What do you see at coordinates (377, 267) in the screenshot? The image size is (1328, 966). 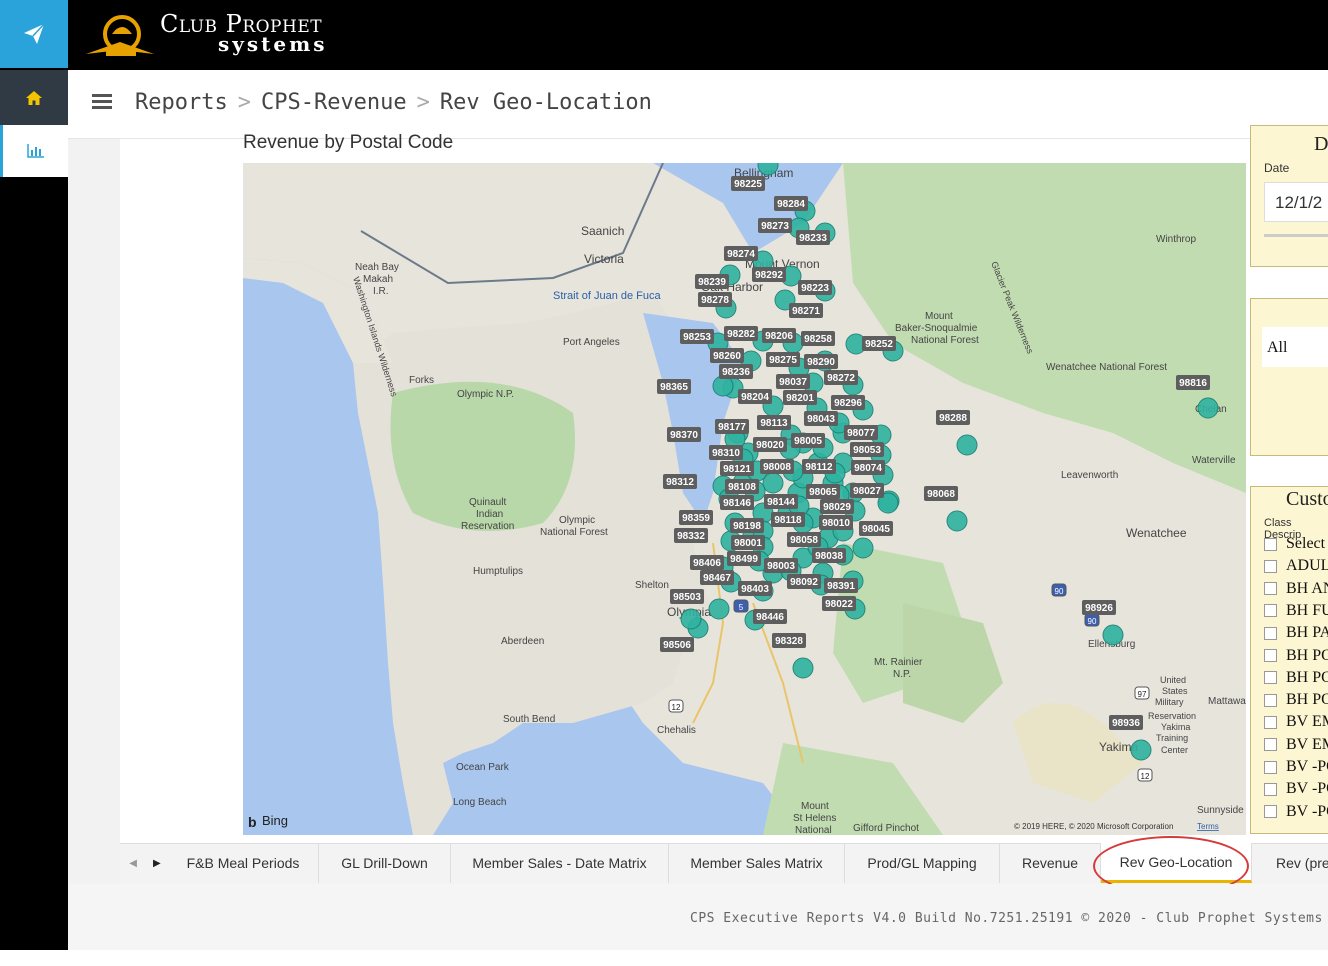 I see `svg-text: Neah Bay` at bounding box center [377, 267].